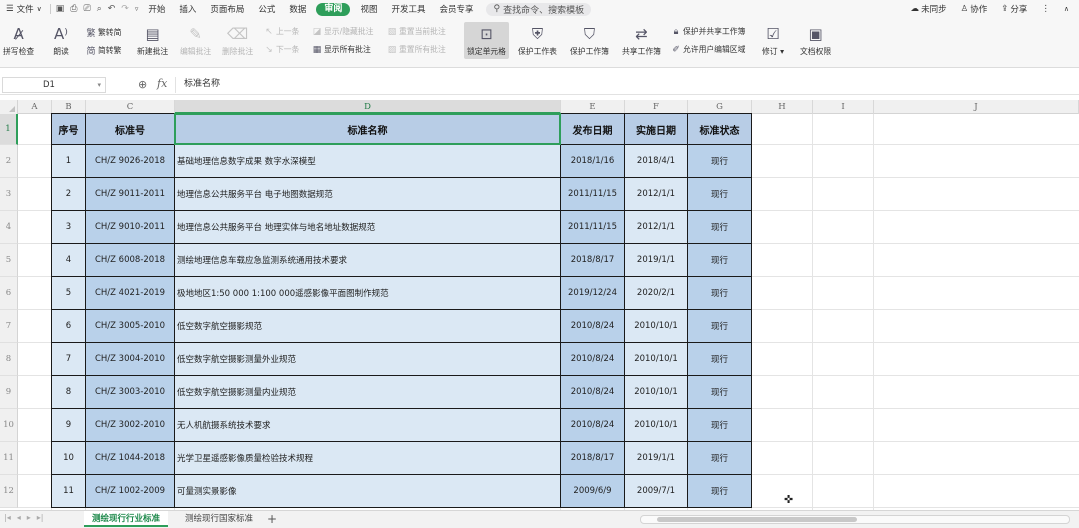 This screenshot has width=1079, height=528. What do you see at coordinates (589, 40) in the screenshot?
I see `protect-workbook-button: ⛉ 保护工作簿` at bounding box center [589, 40].